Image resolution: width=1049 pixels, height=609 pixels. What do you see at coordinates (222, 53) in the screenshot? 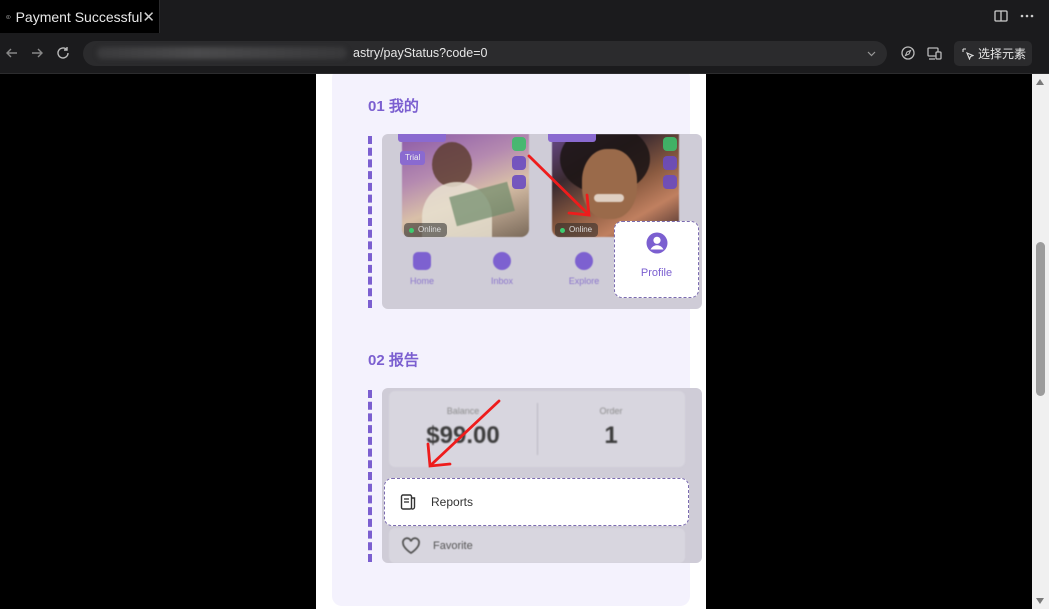
I see `url-redacted` at bounding box center [222, 53].